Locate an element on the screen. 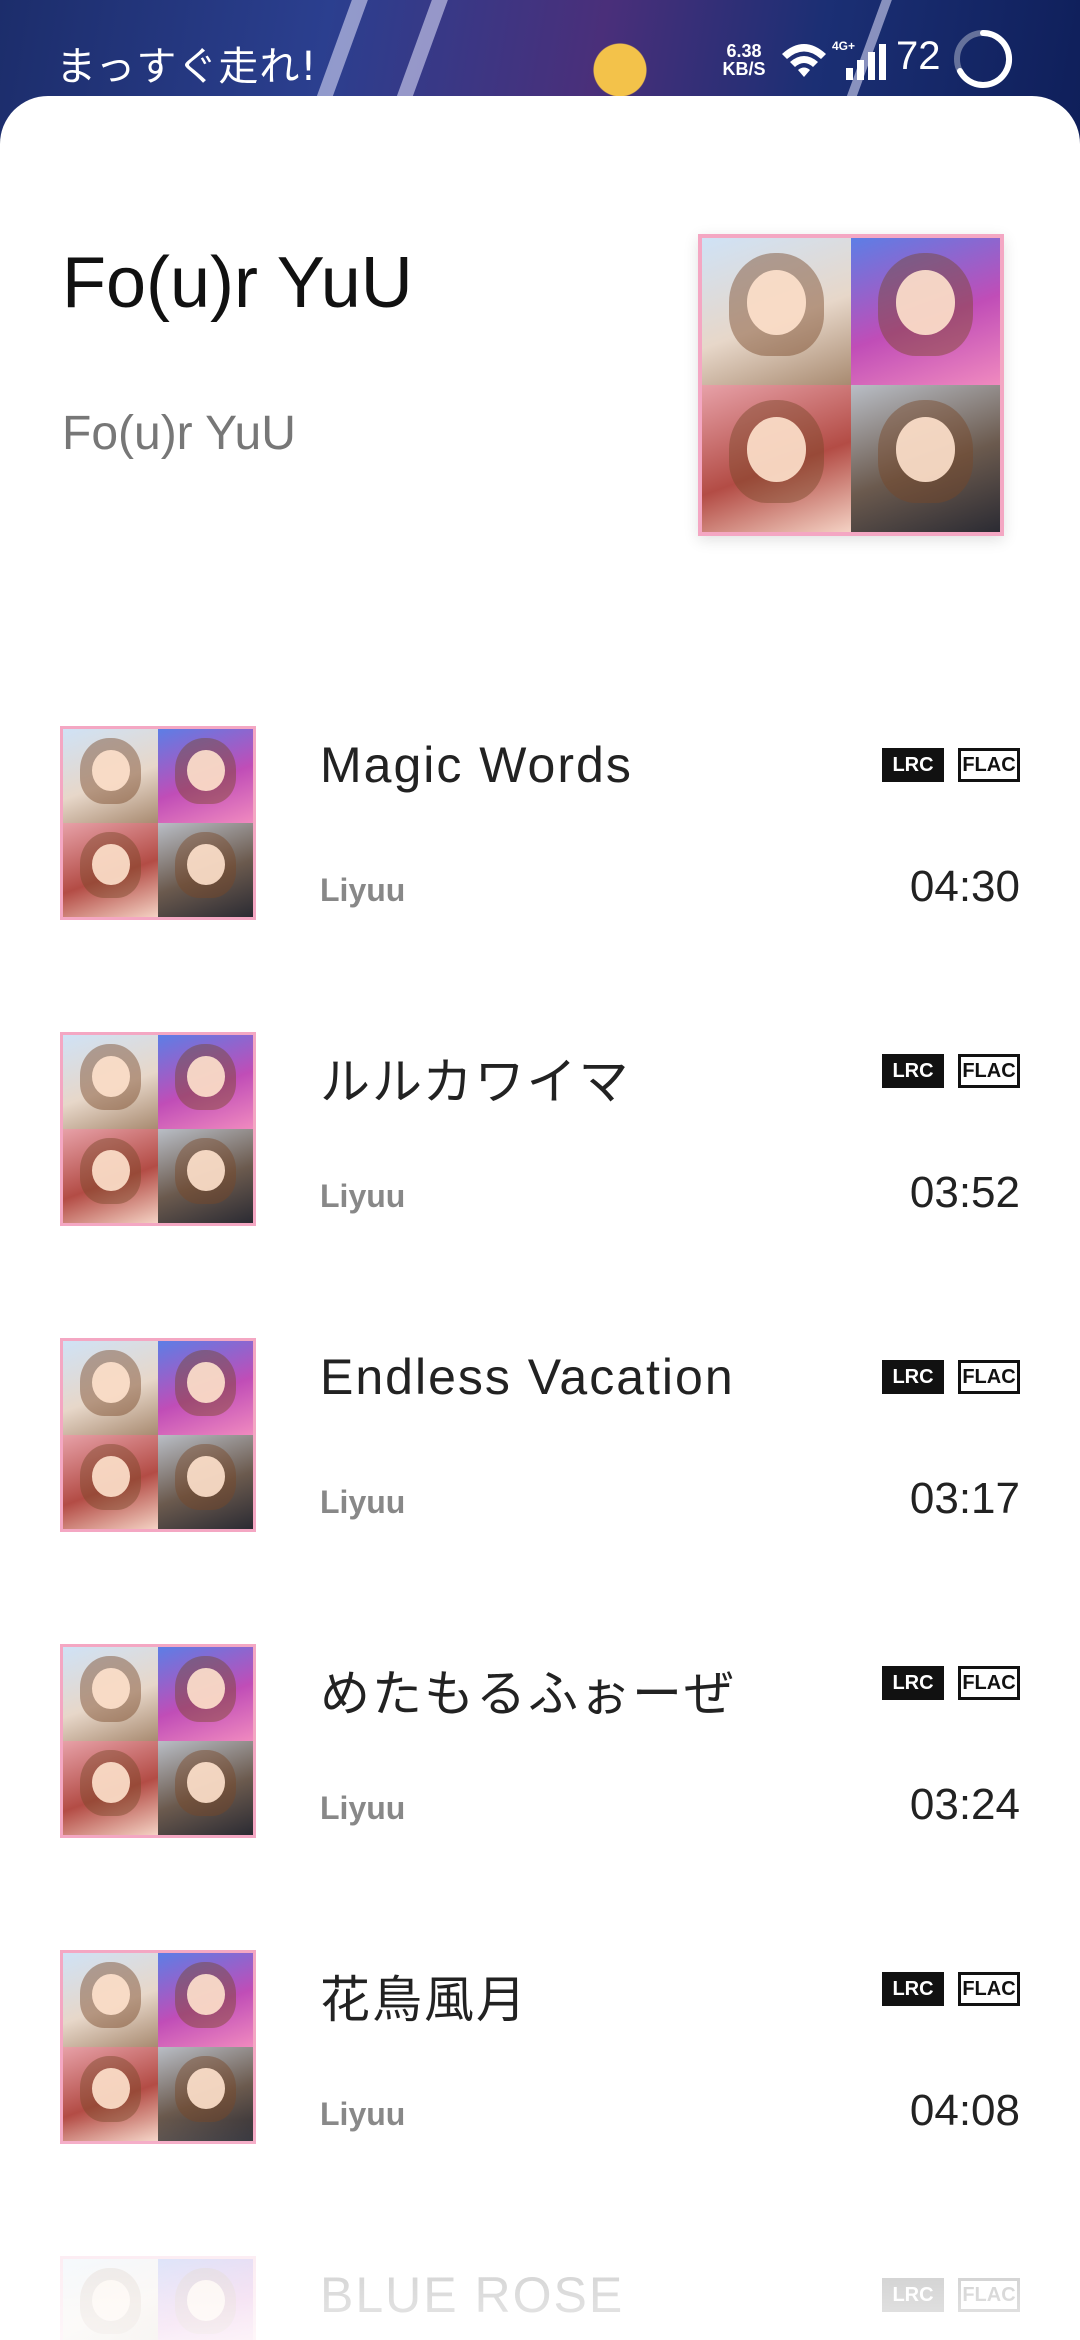 Image resolution: width=1080 pixels, height=2340 pixels. track-title: ルルカワイマ is located at coordinates (475, 1082).